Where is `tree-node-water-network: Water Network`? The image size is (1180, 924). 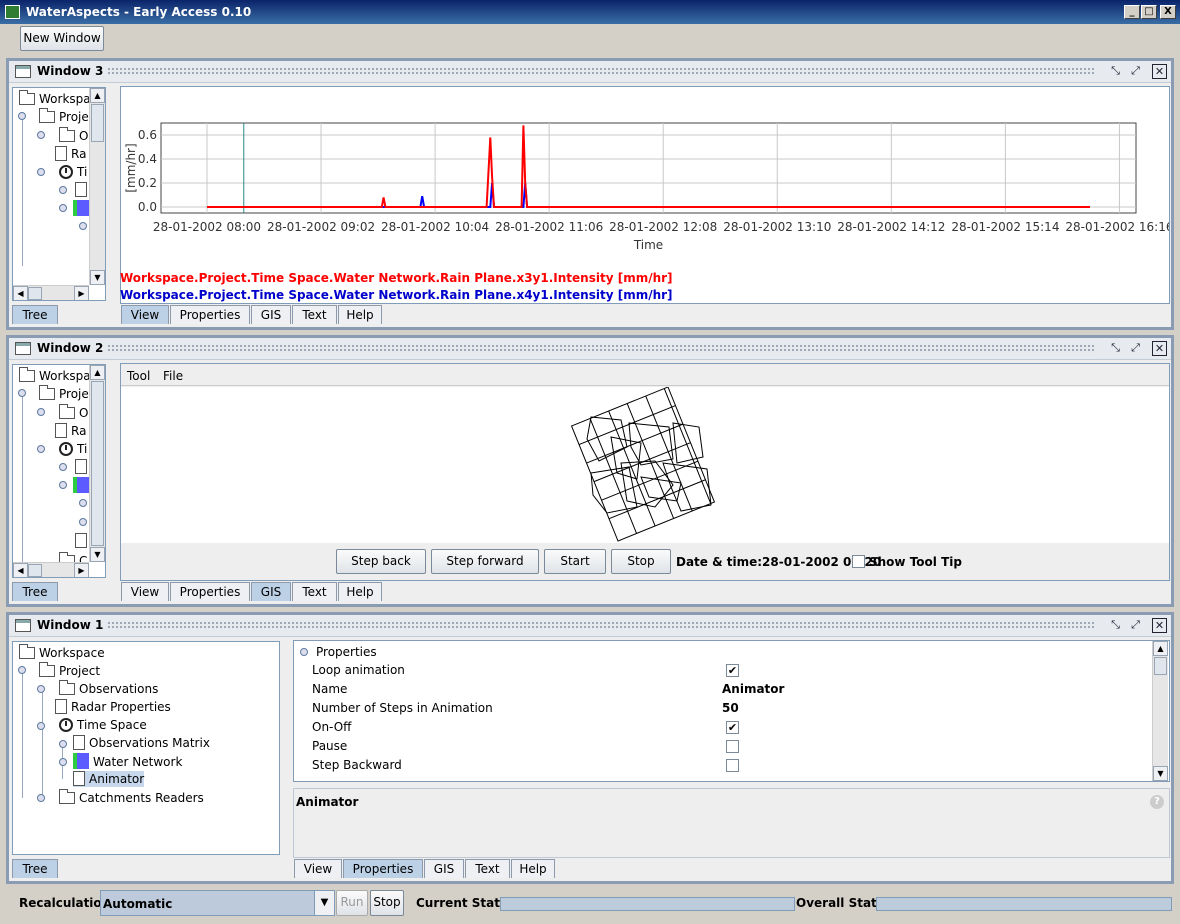
tree-node-water-network: Water Network is located at coordinates (127, 761).